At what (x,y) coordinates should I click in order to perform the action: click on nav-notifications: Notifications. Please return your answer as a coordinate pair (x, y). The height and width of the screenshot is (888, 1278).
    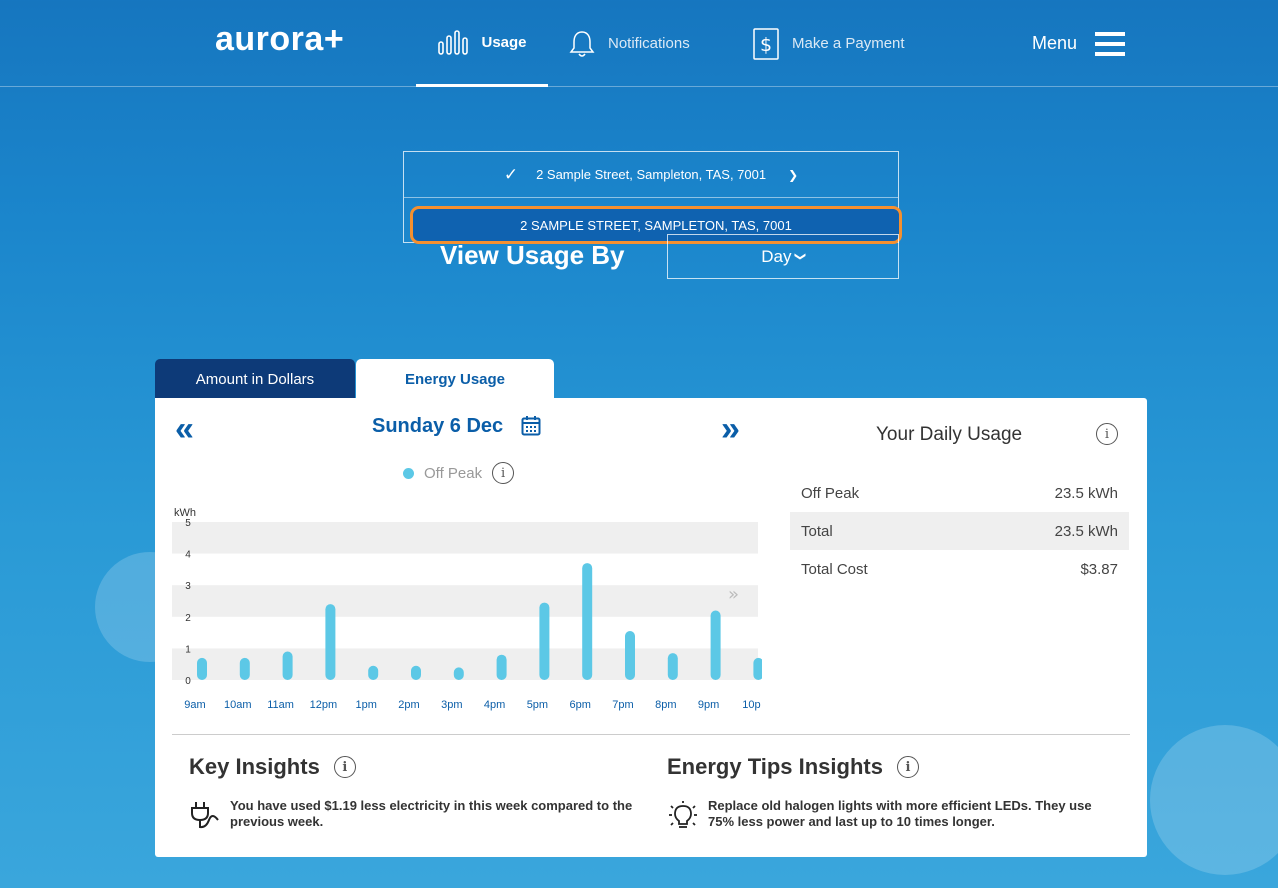
    Looking at the image, I should click on (629, 43).